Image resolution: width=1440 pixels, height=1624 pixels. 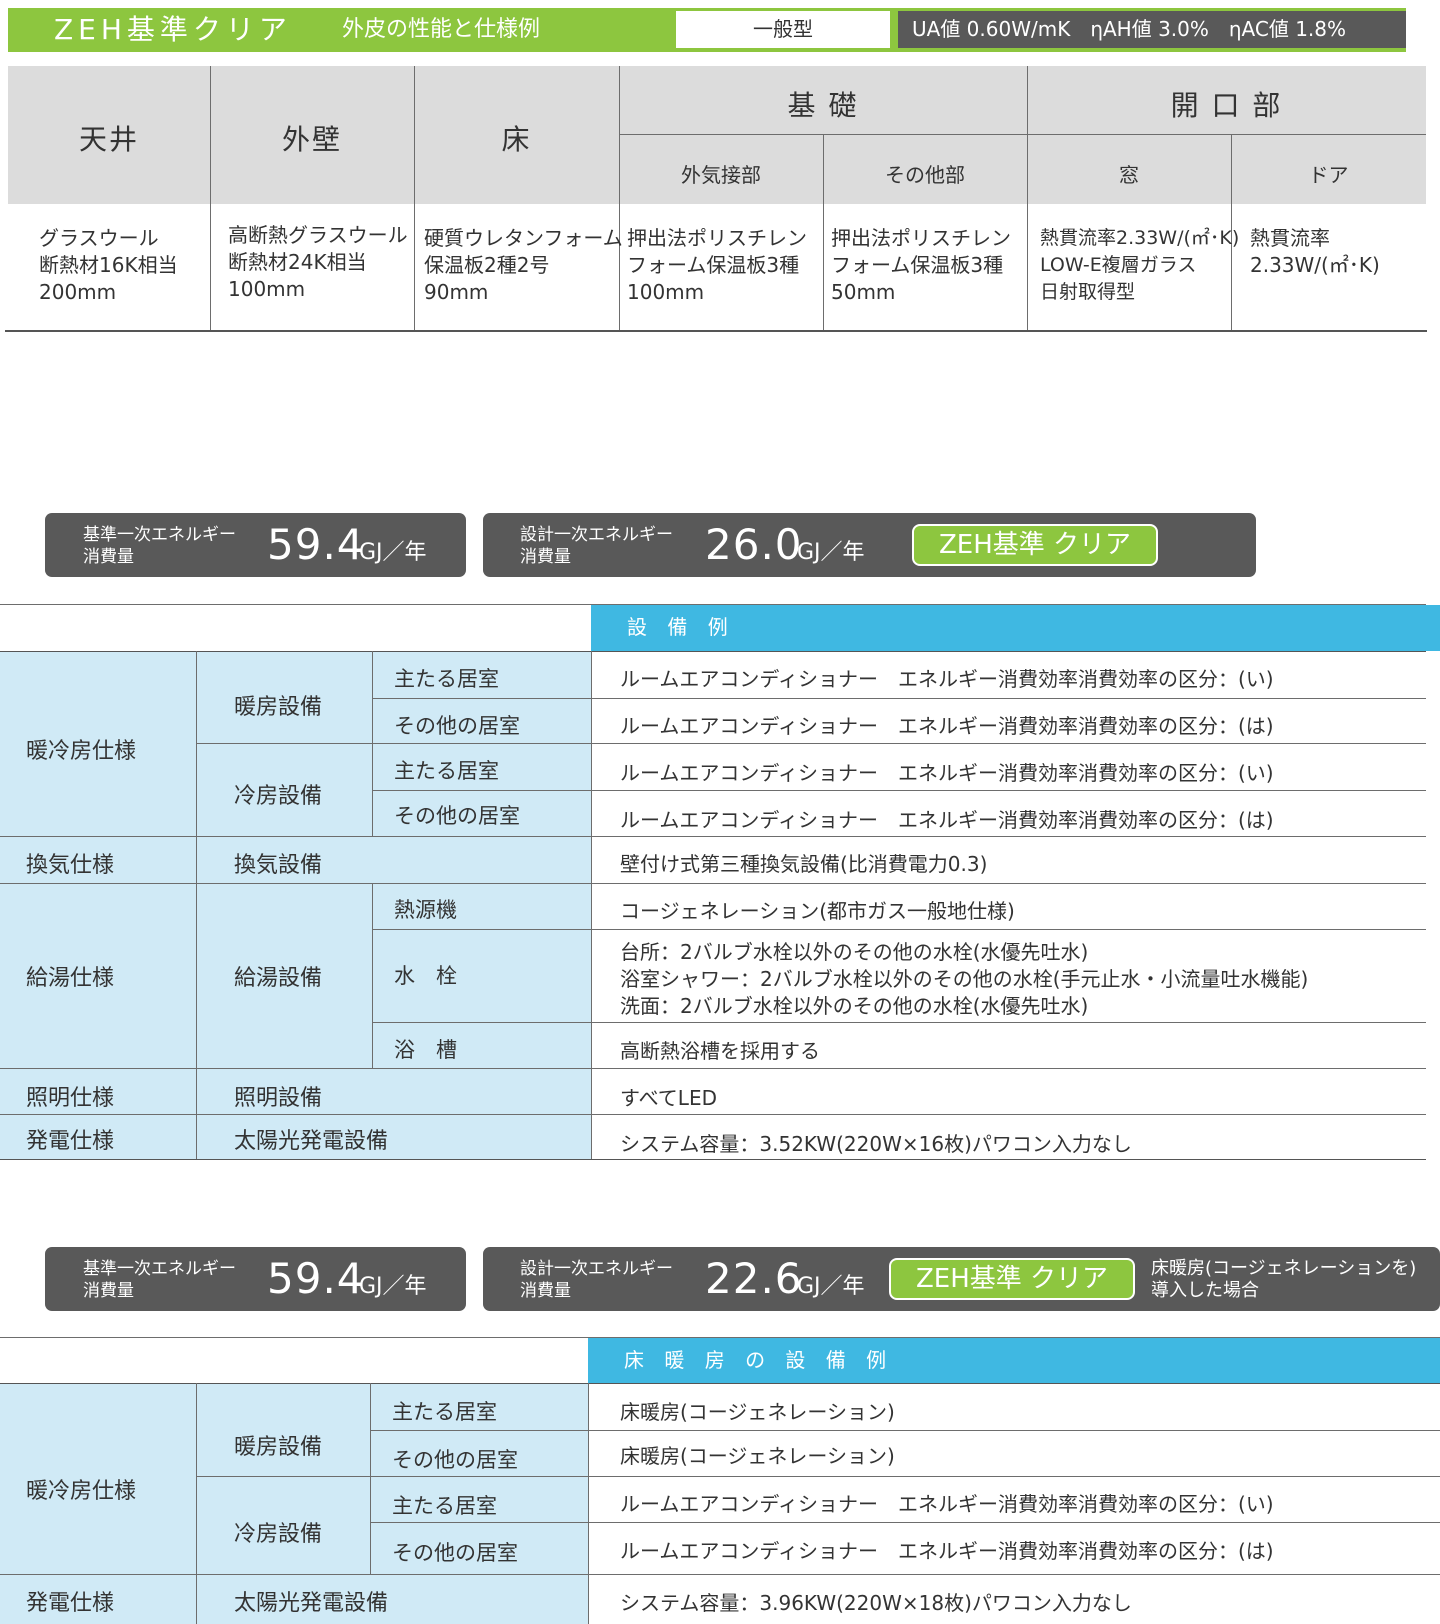 I want to click on heat-source-label: 熱源機, so click(x=425, y=910).